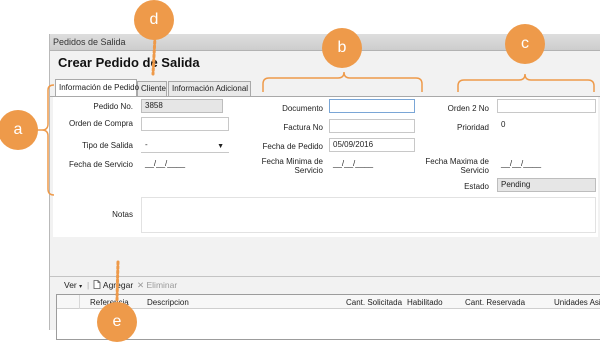 Image resolution: width=600 pixels, height=348 pixels. What do you see at coordinates (185, 145) in the screenshot?
I see `tipo-salida-select: - ▼` at bounding box center [185, 145].